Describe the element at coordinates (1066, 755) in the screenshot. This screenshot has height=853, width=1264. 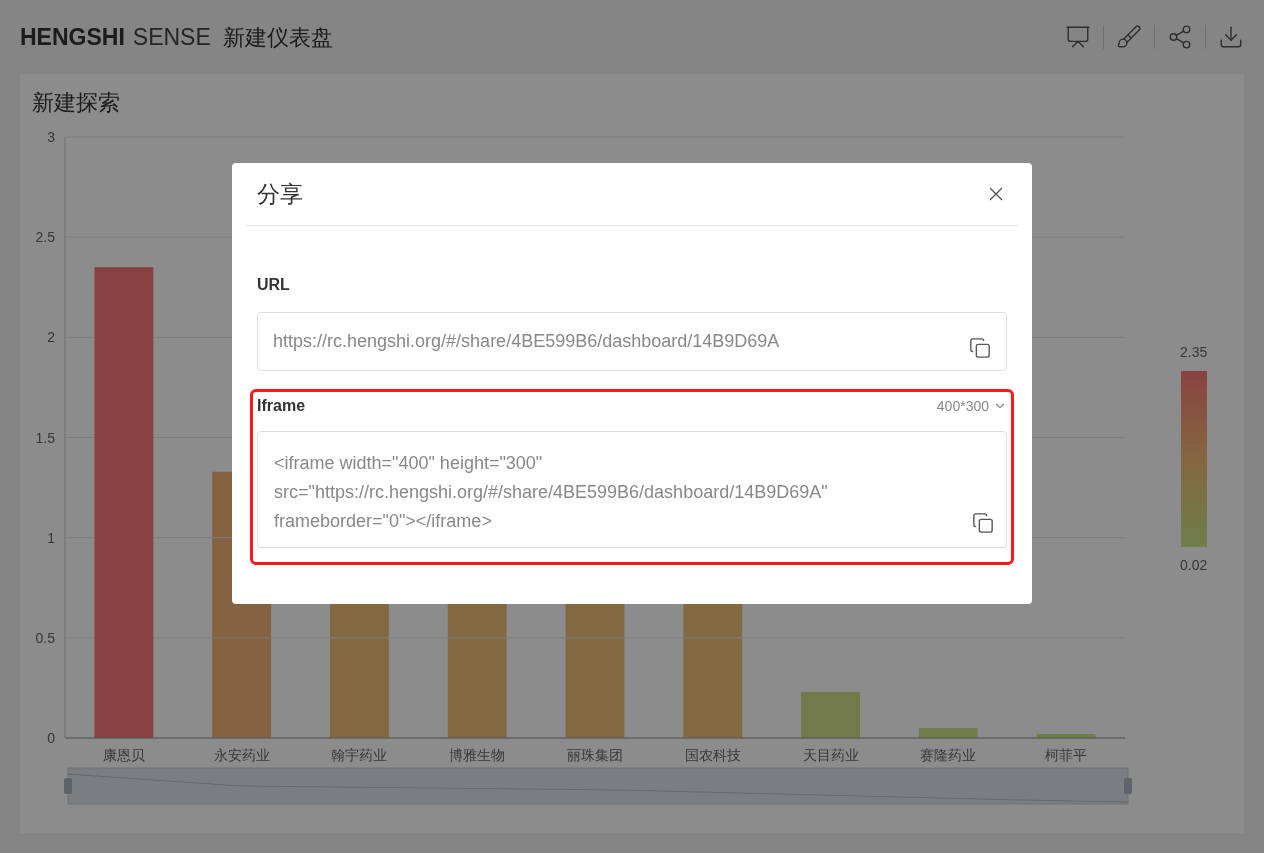
I see `axis-category-label: 柯菲平` at that location.